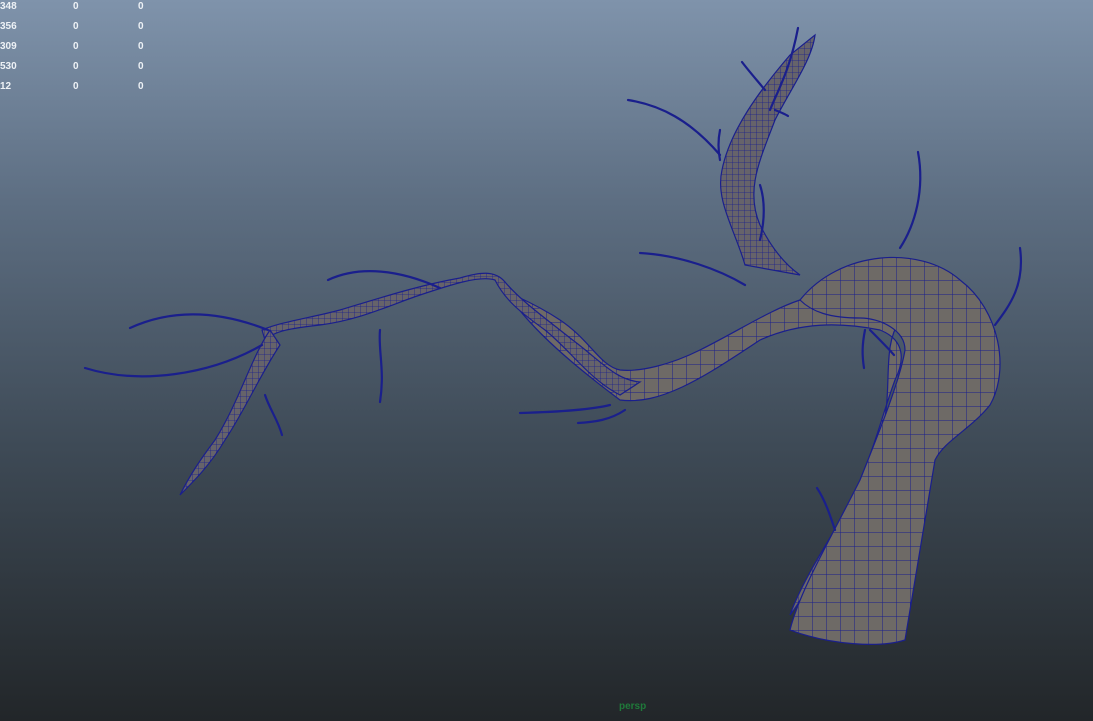 This screenshot has width=1093, height=721. What do you see at coordinates (451, 334) in the screenshot?
I see `mid-branch-mesh` at bounding box center [451, 334].